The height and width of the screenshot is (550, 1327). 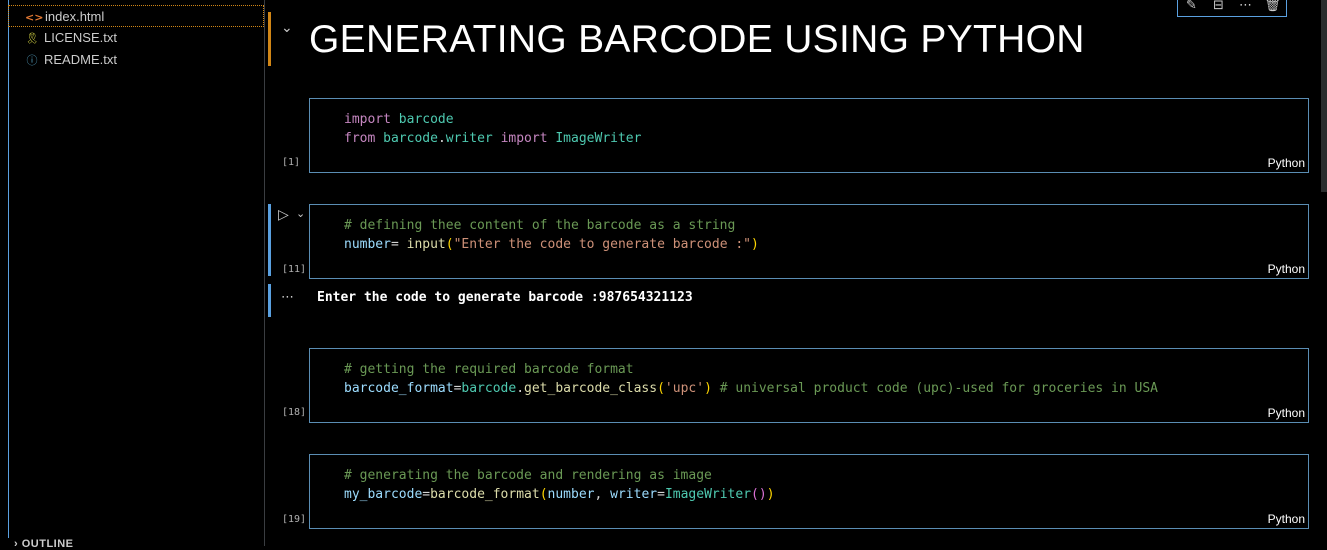 I want to click on file-readme-txt: ⓘ README.txt, so click(x=136, y=60).